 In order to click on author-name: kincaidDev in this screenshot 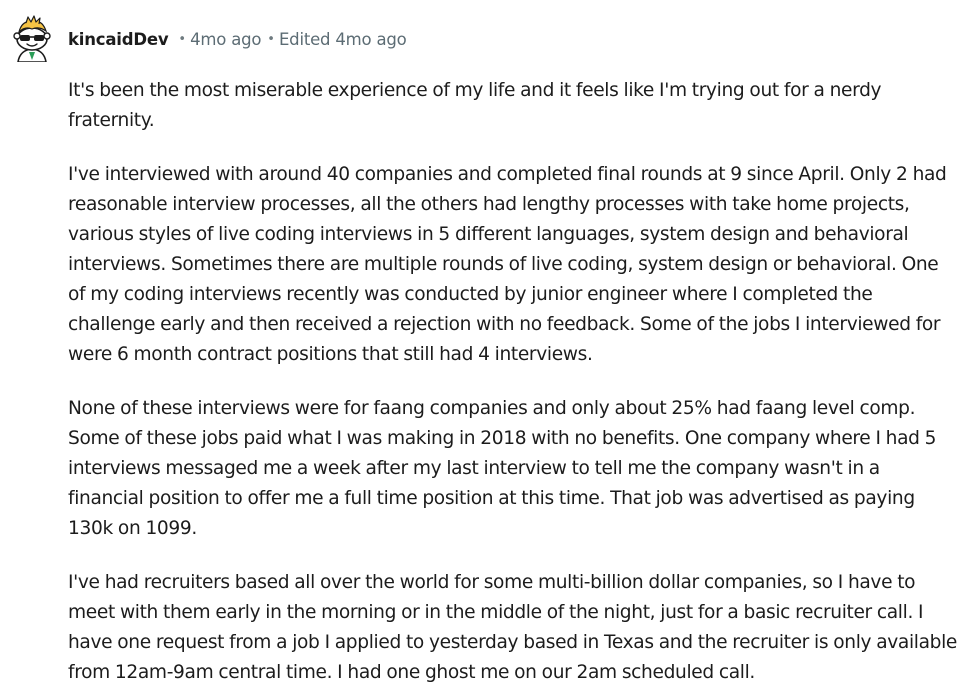, I will do `click(118, 39)`.